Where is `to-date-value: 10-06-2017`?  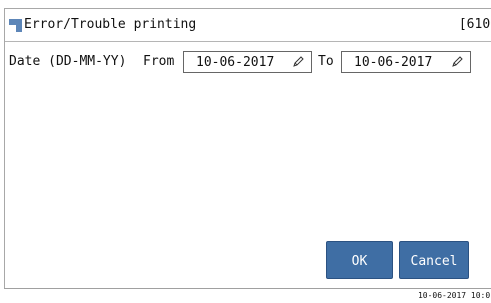 to-date-value: 10-06-2017 is located at coordinates (393, 62).